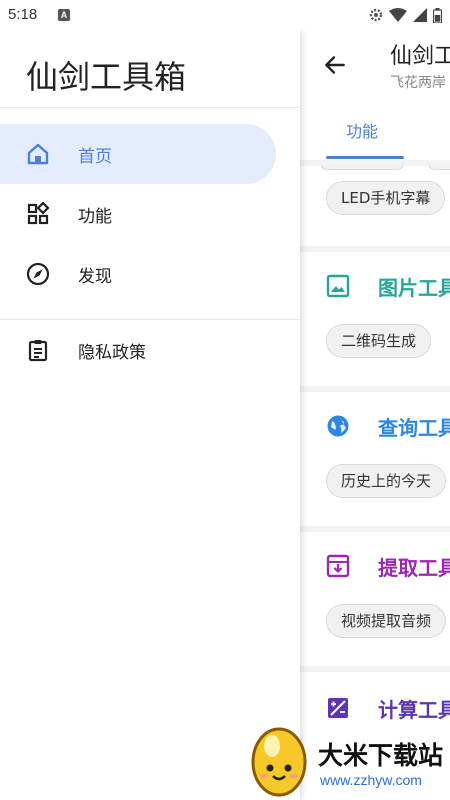 This screenshot has width=450, height=800. Describe the element at coordinates (375, 599) in the screenshot. I see `section-extract-tools: 提取工具 视频提取音频` at that location.